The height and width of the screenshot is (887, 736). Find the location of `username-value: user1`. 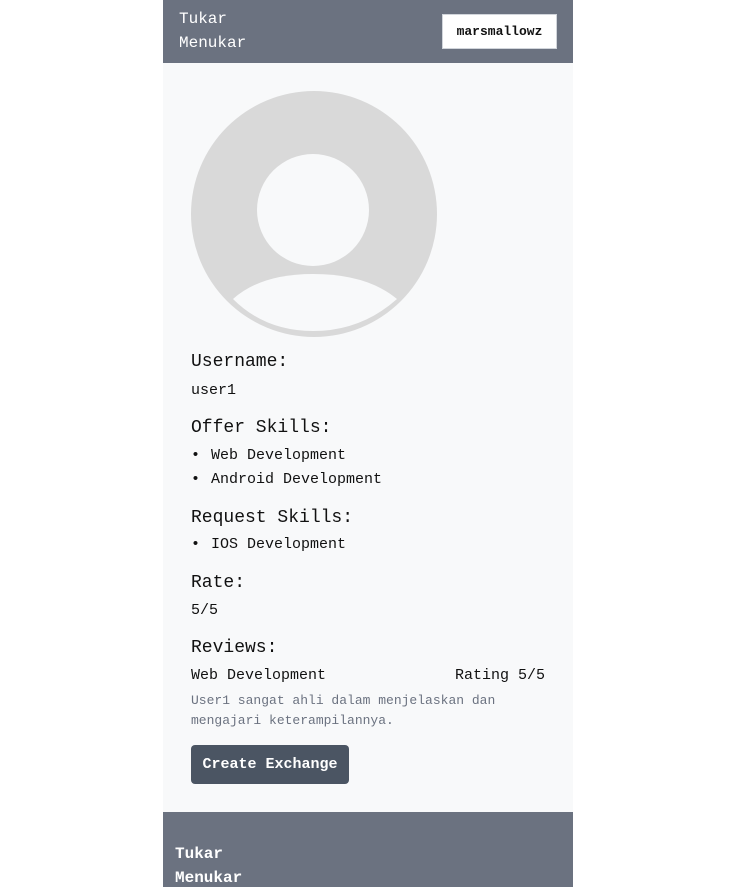

username-value: user1 is located at coordinates (214, 390).